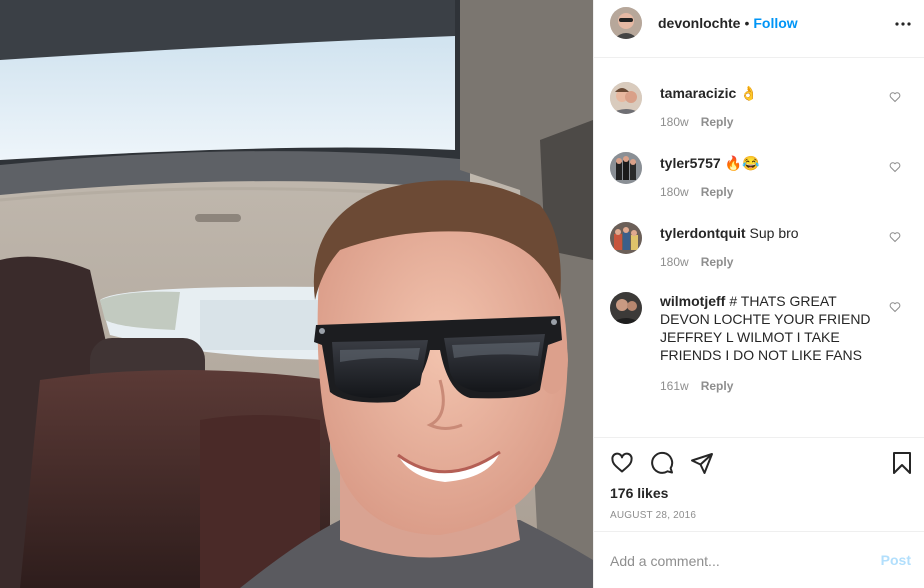  I want to click on send-icon, so click(702, 463).